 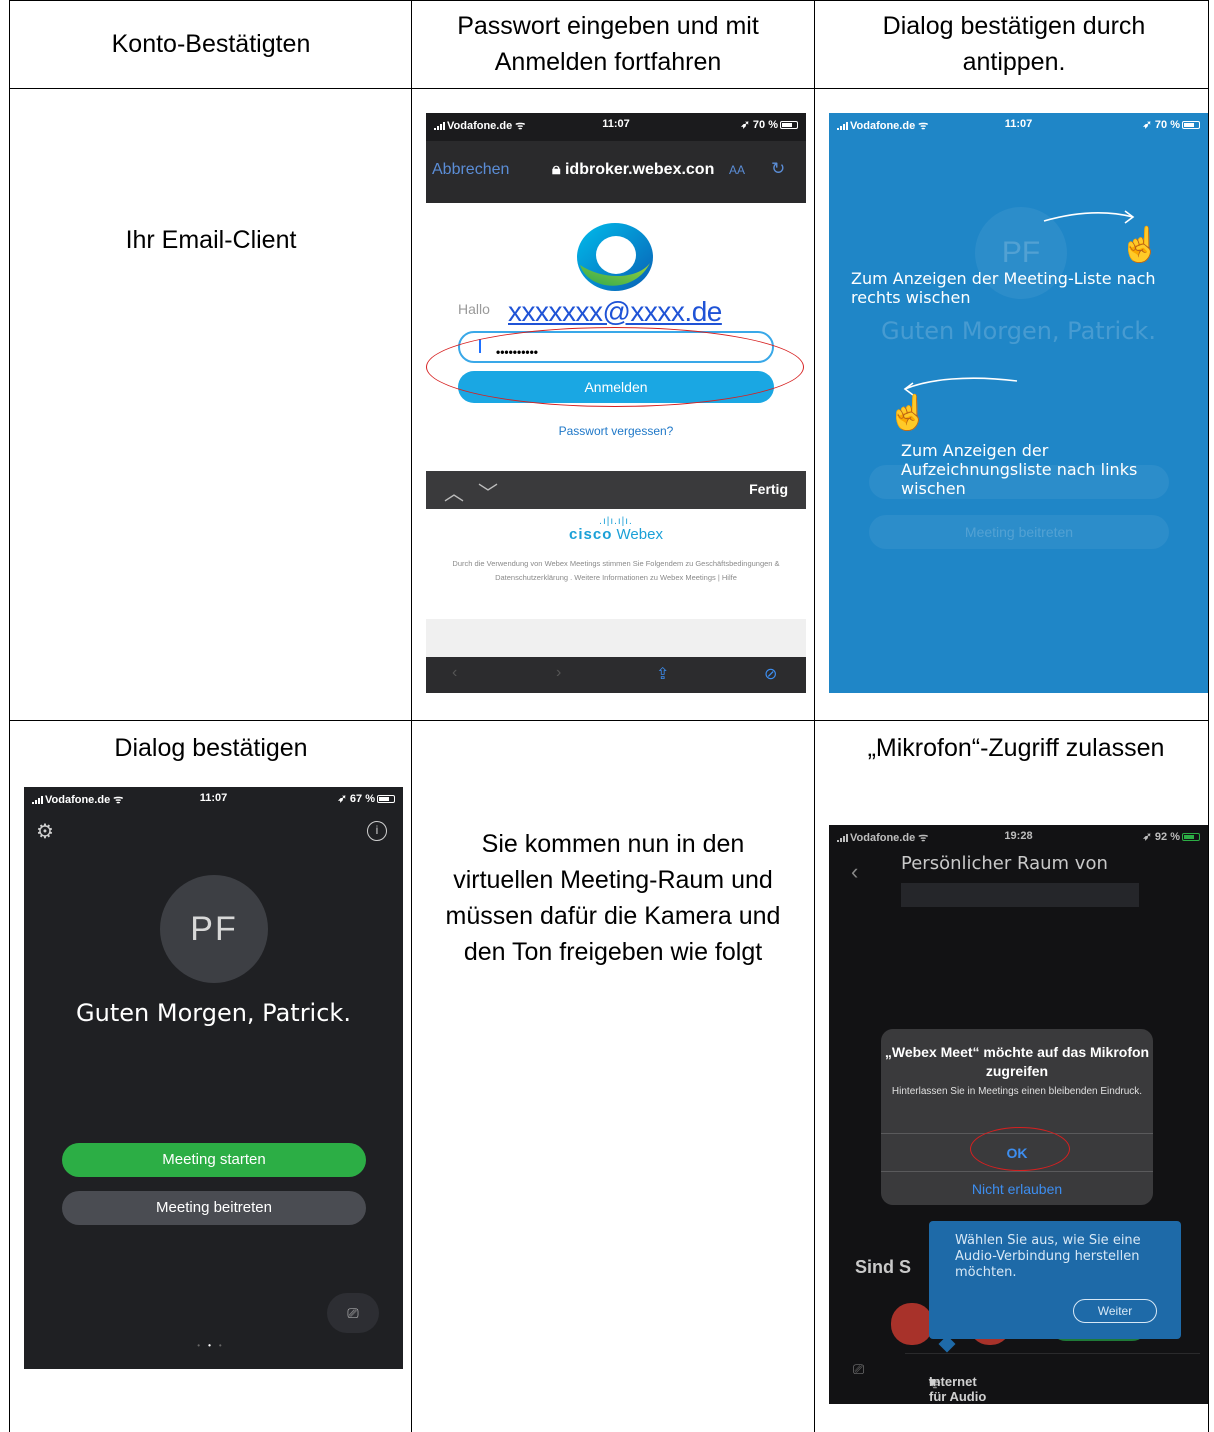 I want to click on hallo-label: Hallo, so click(x=474, y=309).